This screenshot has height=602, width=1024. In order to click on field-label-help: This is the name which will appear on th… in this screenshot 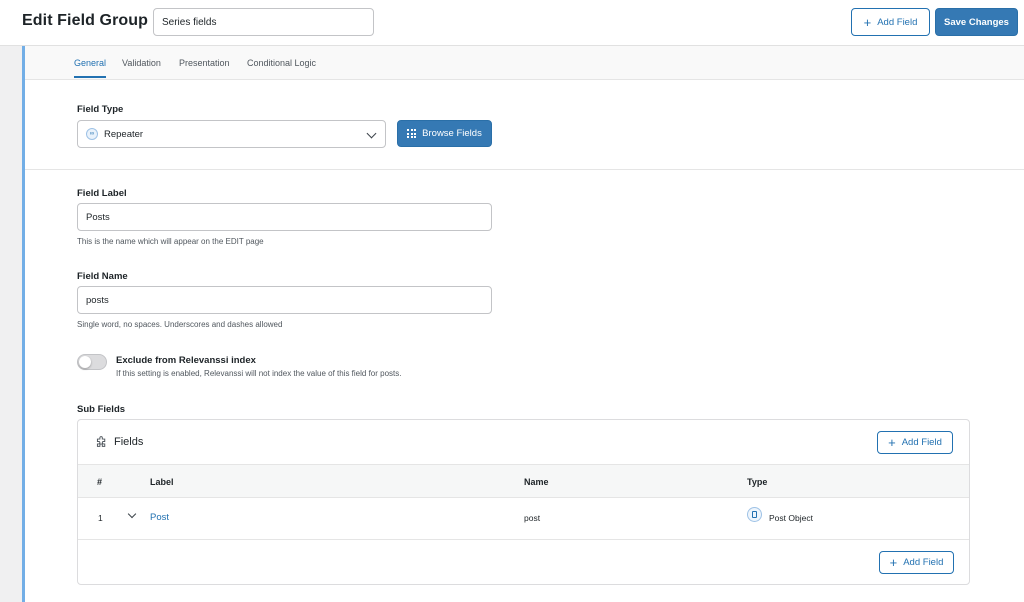, I will do `click(170, 241)`.